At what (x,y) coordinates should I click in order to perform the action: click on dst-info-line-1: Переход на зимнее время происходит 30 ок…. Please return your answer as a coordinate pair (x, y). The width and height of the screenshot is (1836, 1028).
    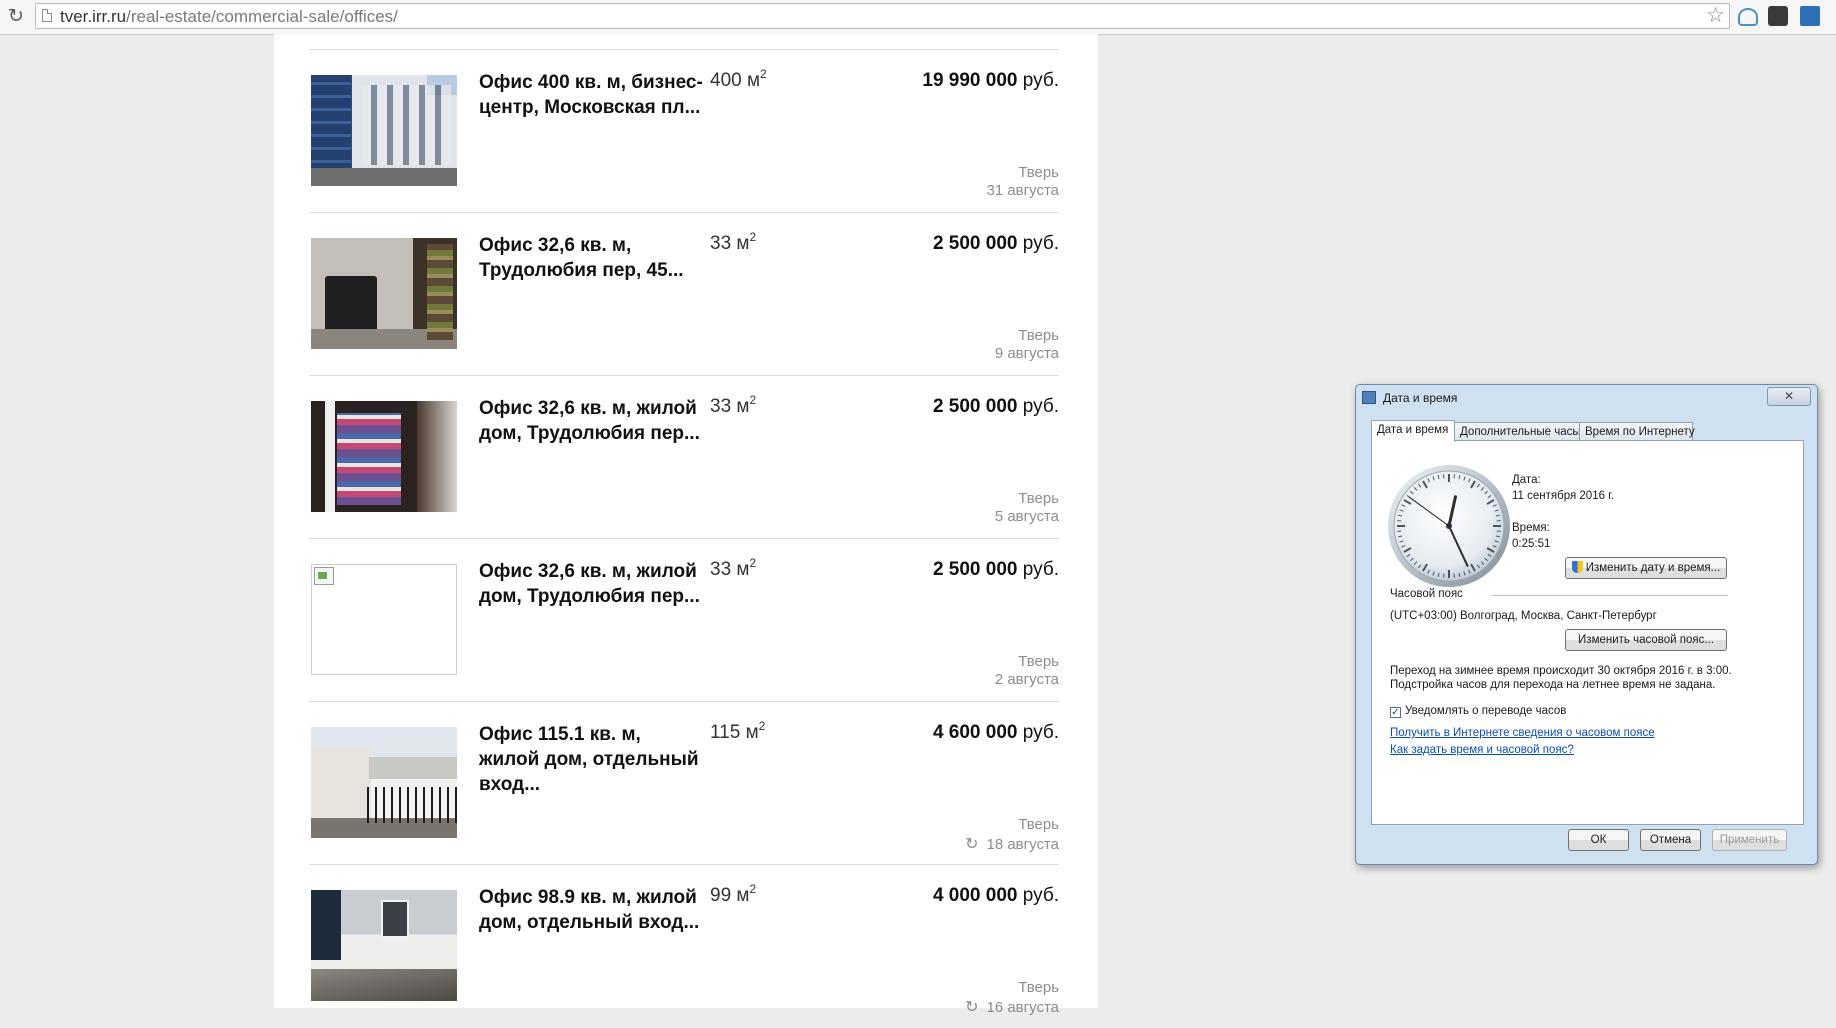
    Looking at the image, I should click on (1561, 671).